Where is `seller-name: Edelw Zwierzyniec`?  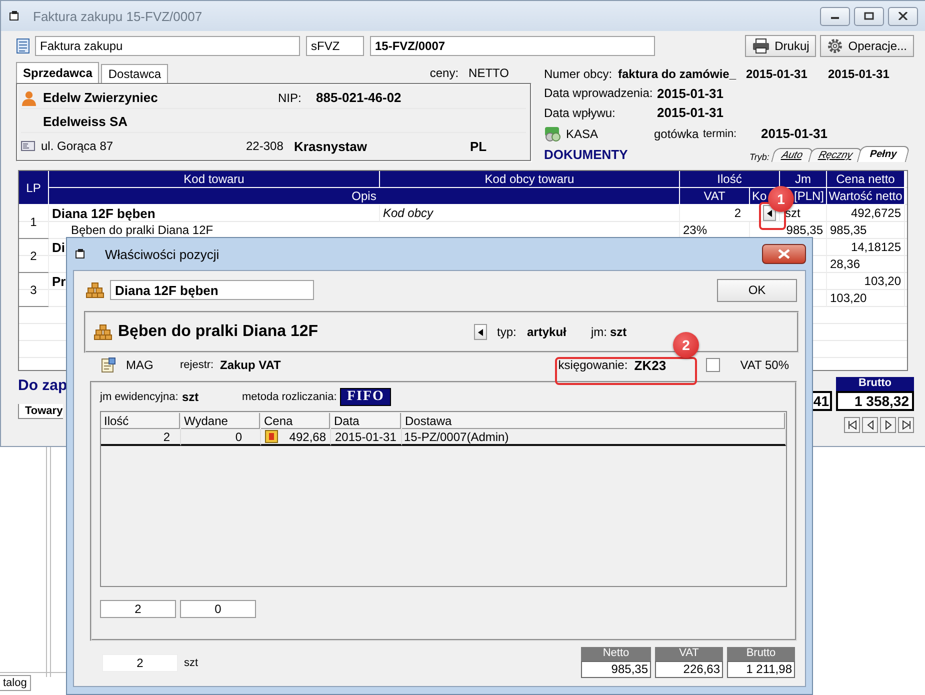 seller-name: Edelw Zwierzyniec is located at coordinates (101, 97).